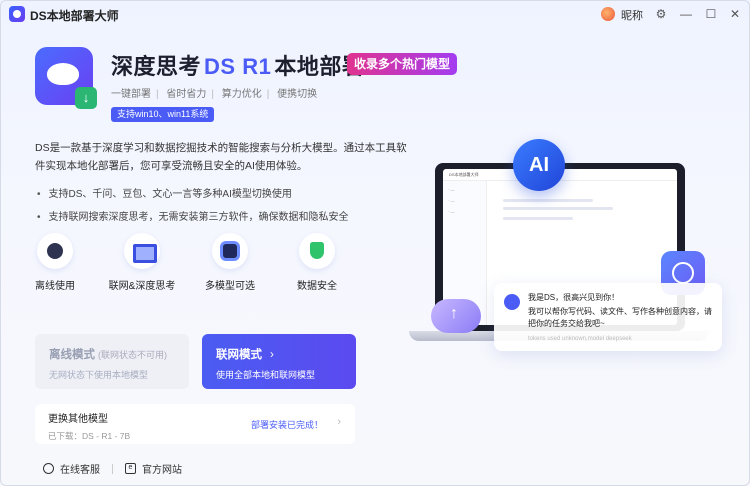 The height and width of the screenshot is (486, 750). I want to click on close-button: ✕, so click(735, 14).